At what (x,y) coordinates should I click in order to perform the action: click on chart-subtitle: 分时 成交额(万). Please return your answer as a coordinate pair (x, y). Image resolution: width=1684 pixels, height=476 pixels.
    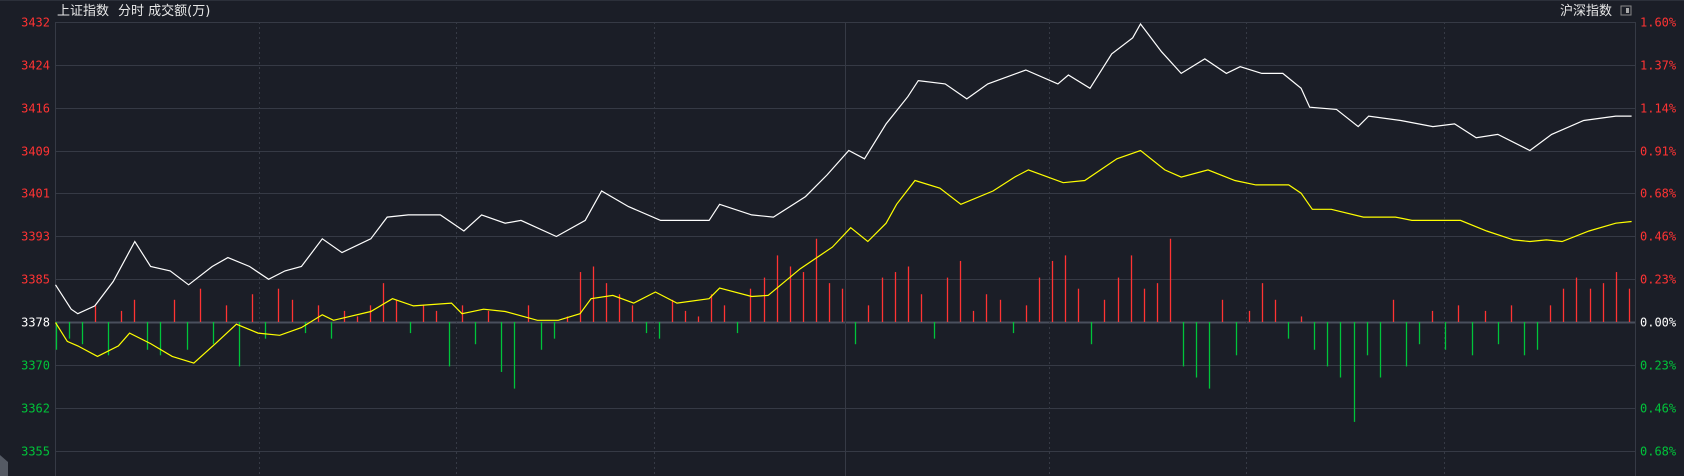
    Looking at the image, I should click on (164, 11).